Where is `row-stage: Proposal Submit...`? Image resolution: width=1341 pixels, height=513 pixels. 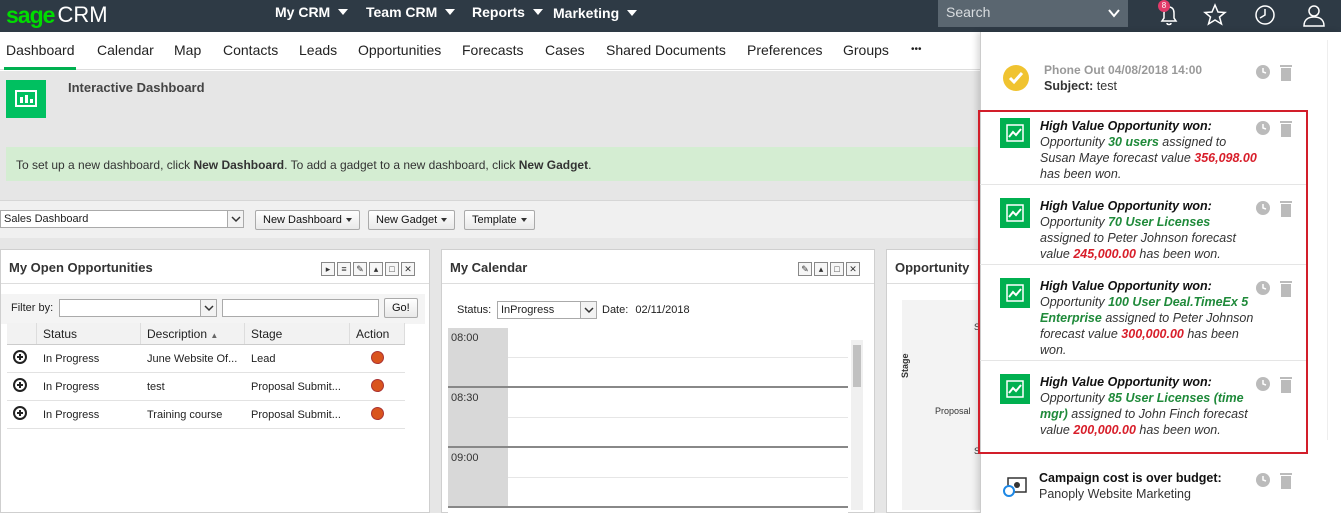
row-stage: Proposal Submit... is located at coordinates (296, 414).